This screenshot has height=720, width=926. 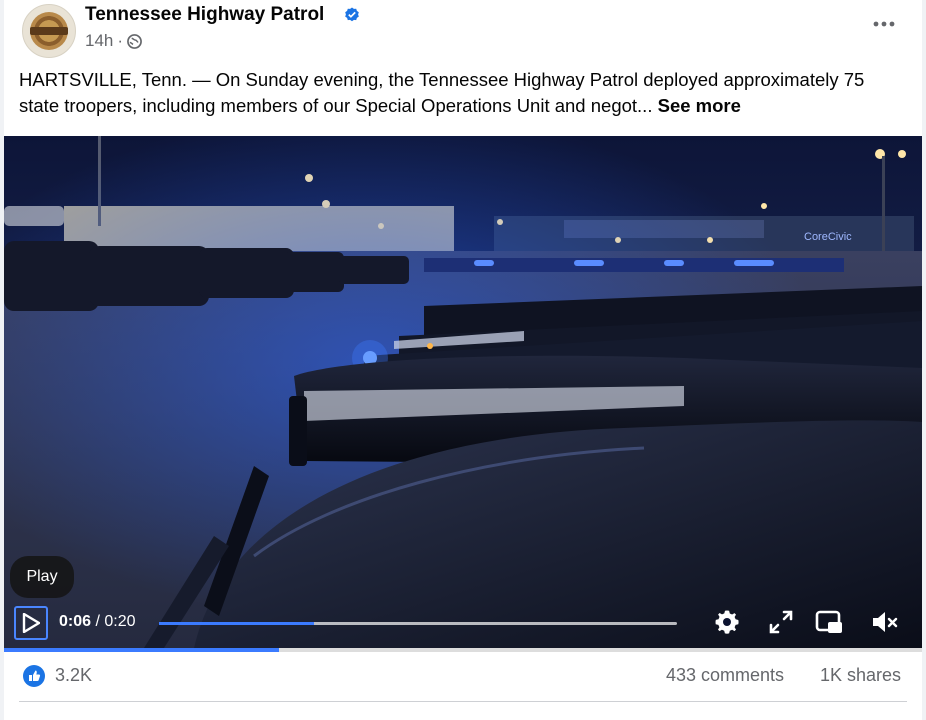 I want to click on fullscreen-icon, so click(x=781, y=622).